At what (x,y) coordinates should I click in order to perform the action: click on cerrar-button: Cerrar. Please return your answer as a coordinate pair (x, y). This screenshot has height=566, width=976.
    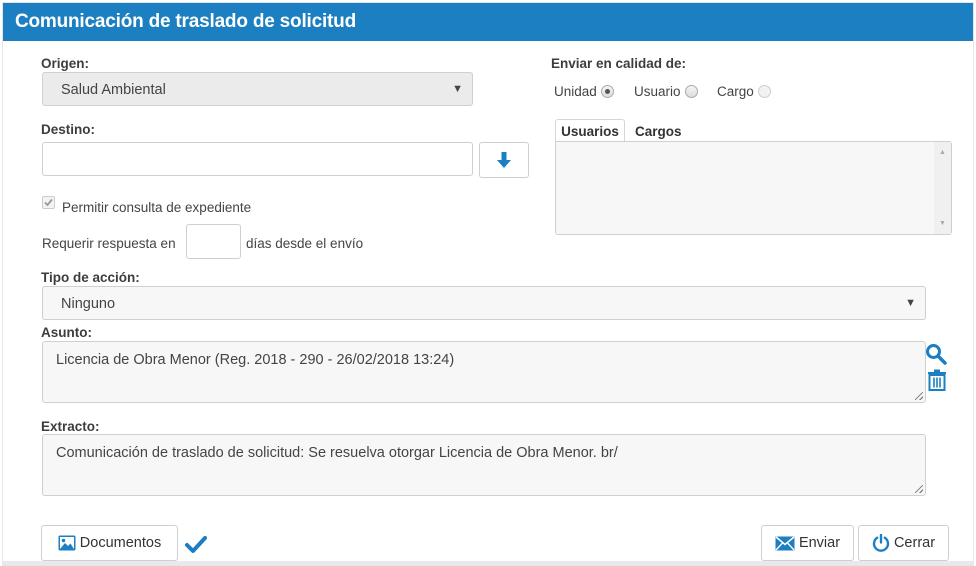
    Looking at the image, I should click on (903, 543).